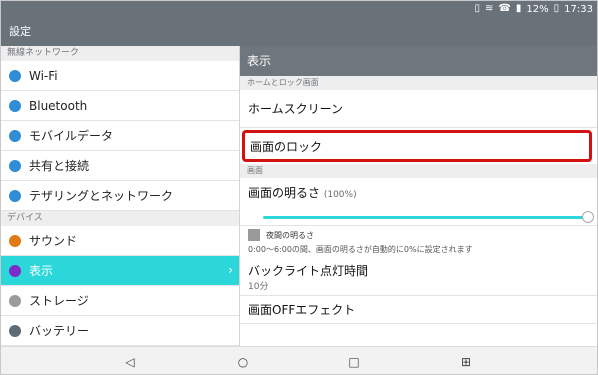  I want to click on navigation-bar, so click(299, 360).